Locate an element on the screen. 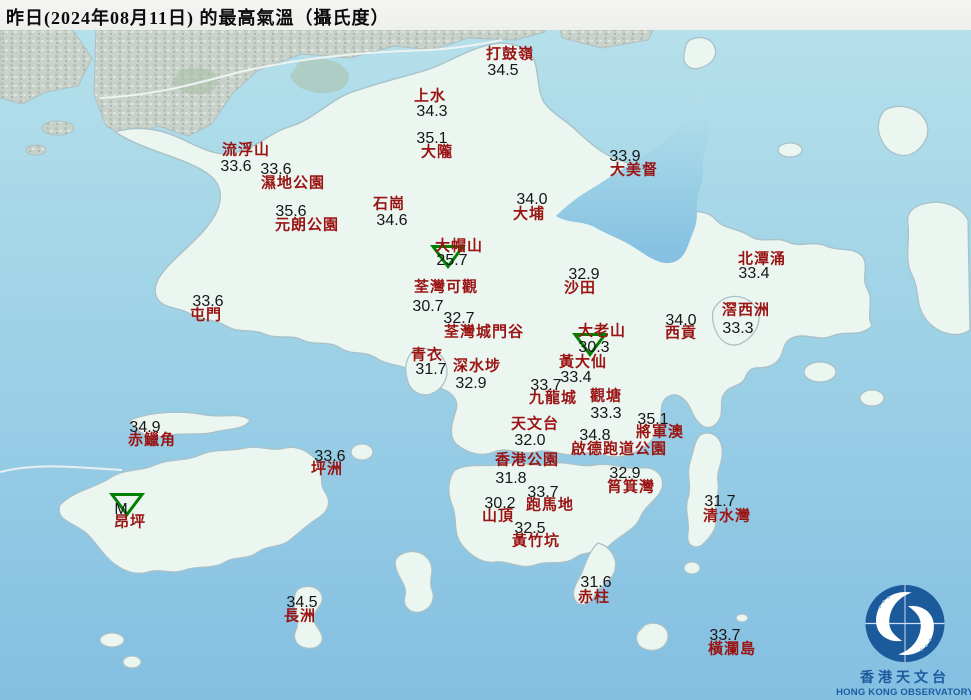 The height and width of the screenshot is (700, 971). station-name-label: 長洲 is located at coordinates (300, 616).